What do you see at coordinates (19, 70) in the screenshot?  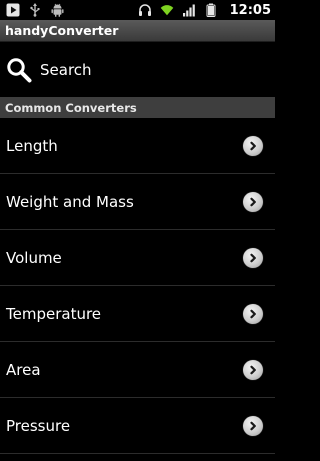 I see `search-icon` at bounding box center [19, 70].